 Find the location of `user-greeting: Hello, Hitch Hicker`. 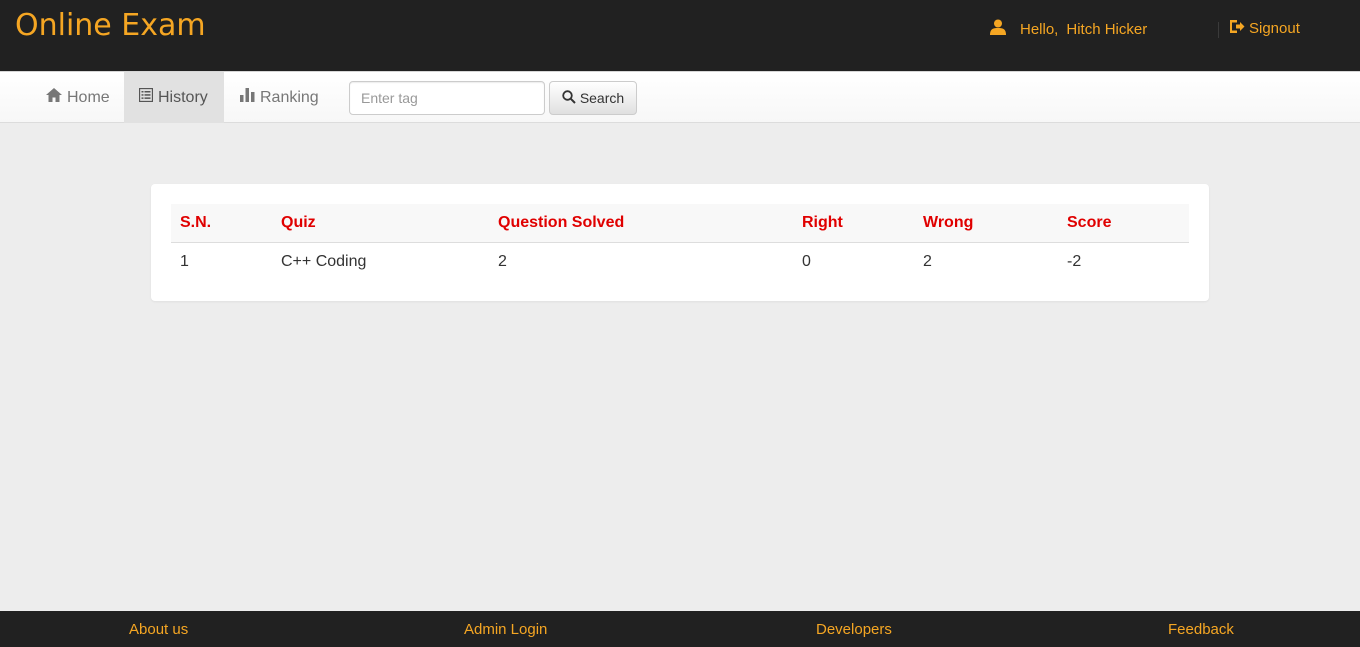

user-greeting: Hello, Hitch Hicker is located at coordinates (1068, 29).